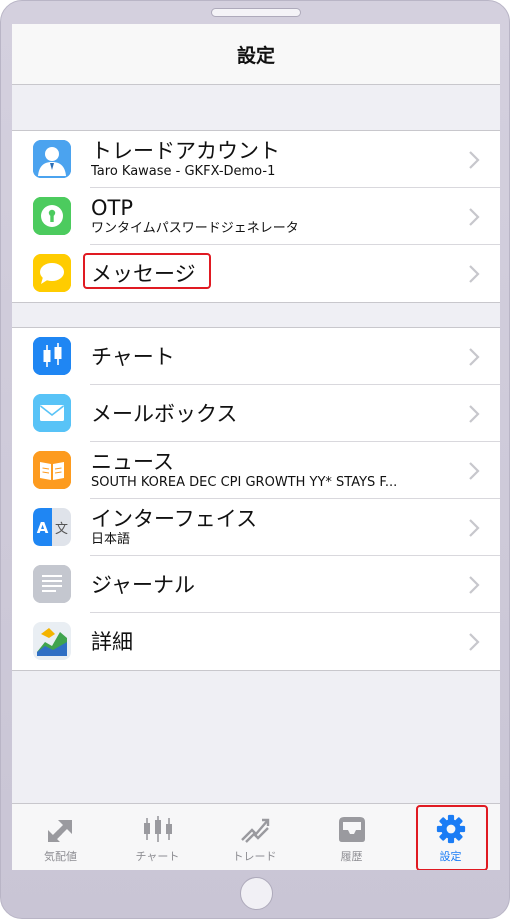 The width and height of the screenshot is (510, 919). What do you see at coordinates (256, 413) in the screenshot?
I see `row-mailbox: メールボックス` at bounding box center [256, 413].